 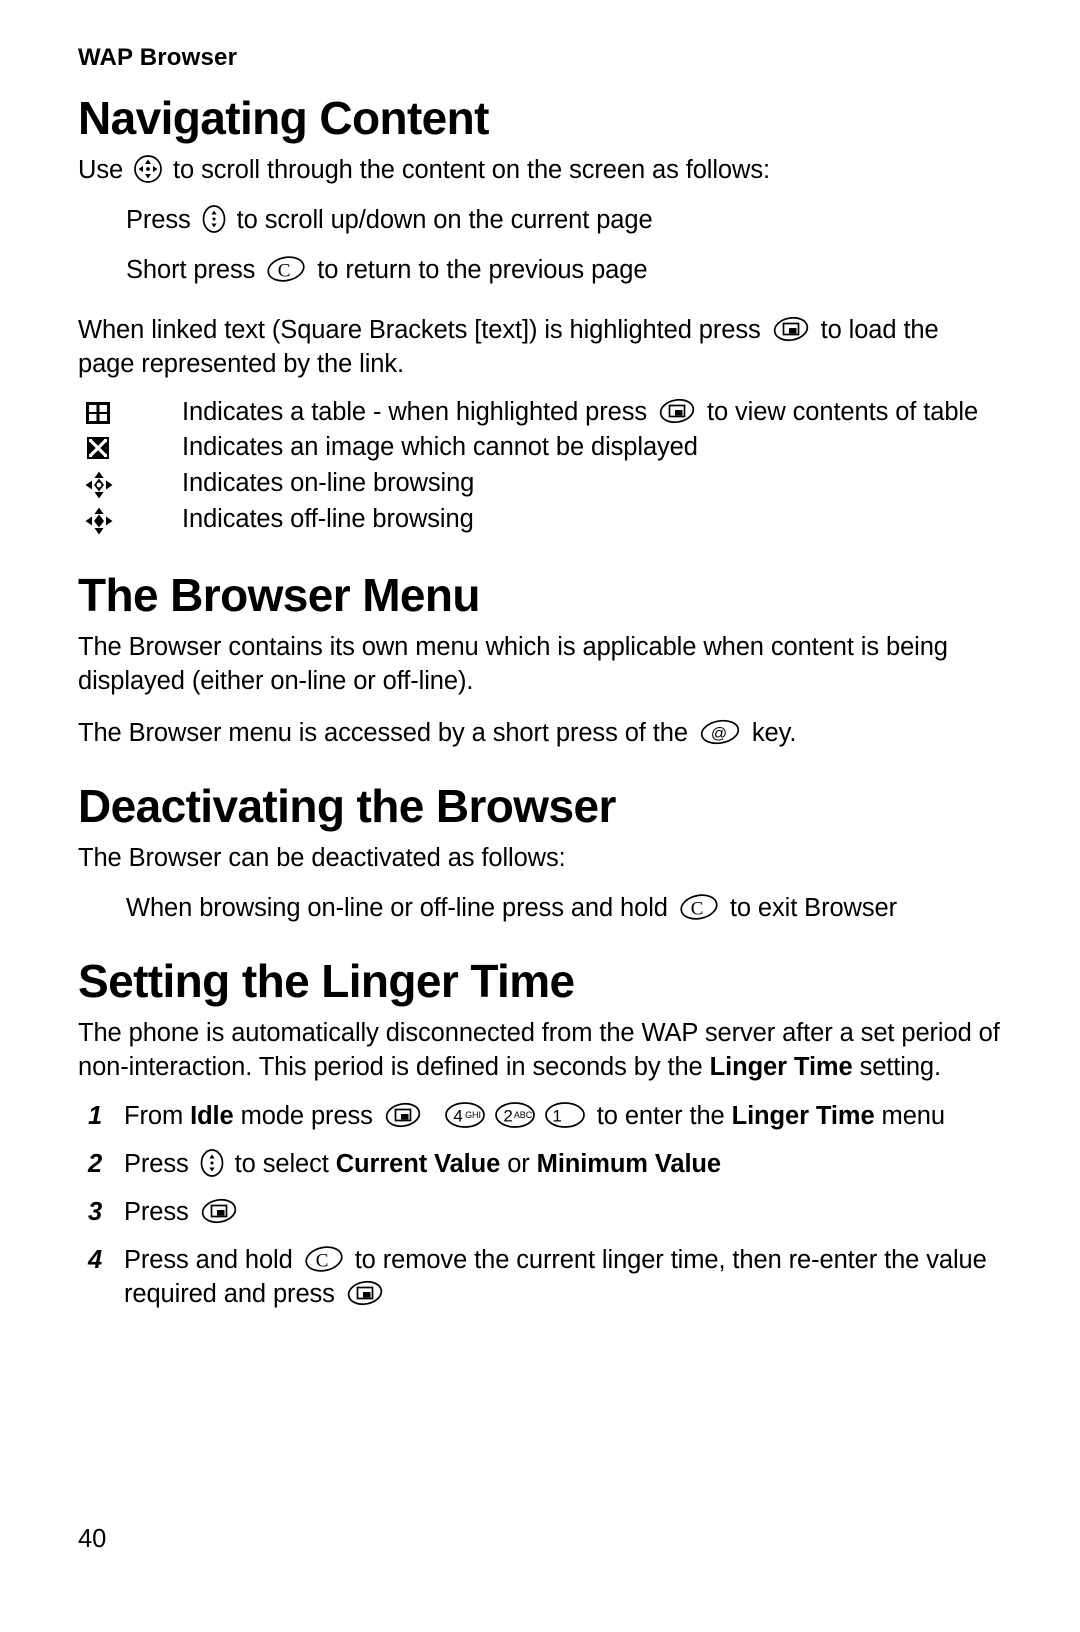 What do you see at coordinates (158, 57) in the screenshot?
I see `running-head: WAP Browser` at bounding box center [158, 57].